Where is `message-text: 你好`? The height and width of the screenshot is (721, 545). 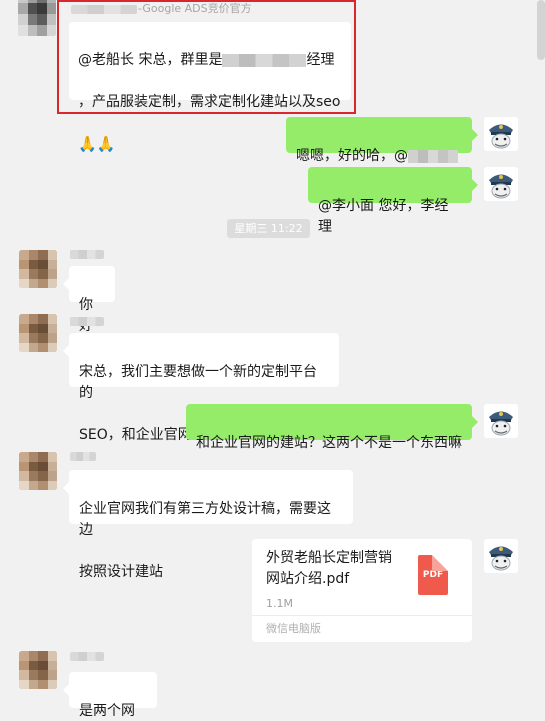 message-text: 你好 is located at coordinates (86, 315).